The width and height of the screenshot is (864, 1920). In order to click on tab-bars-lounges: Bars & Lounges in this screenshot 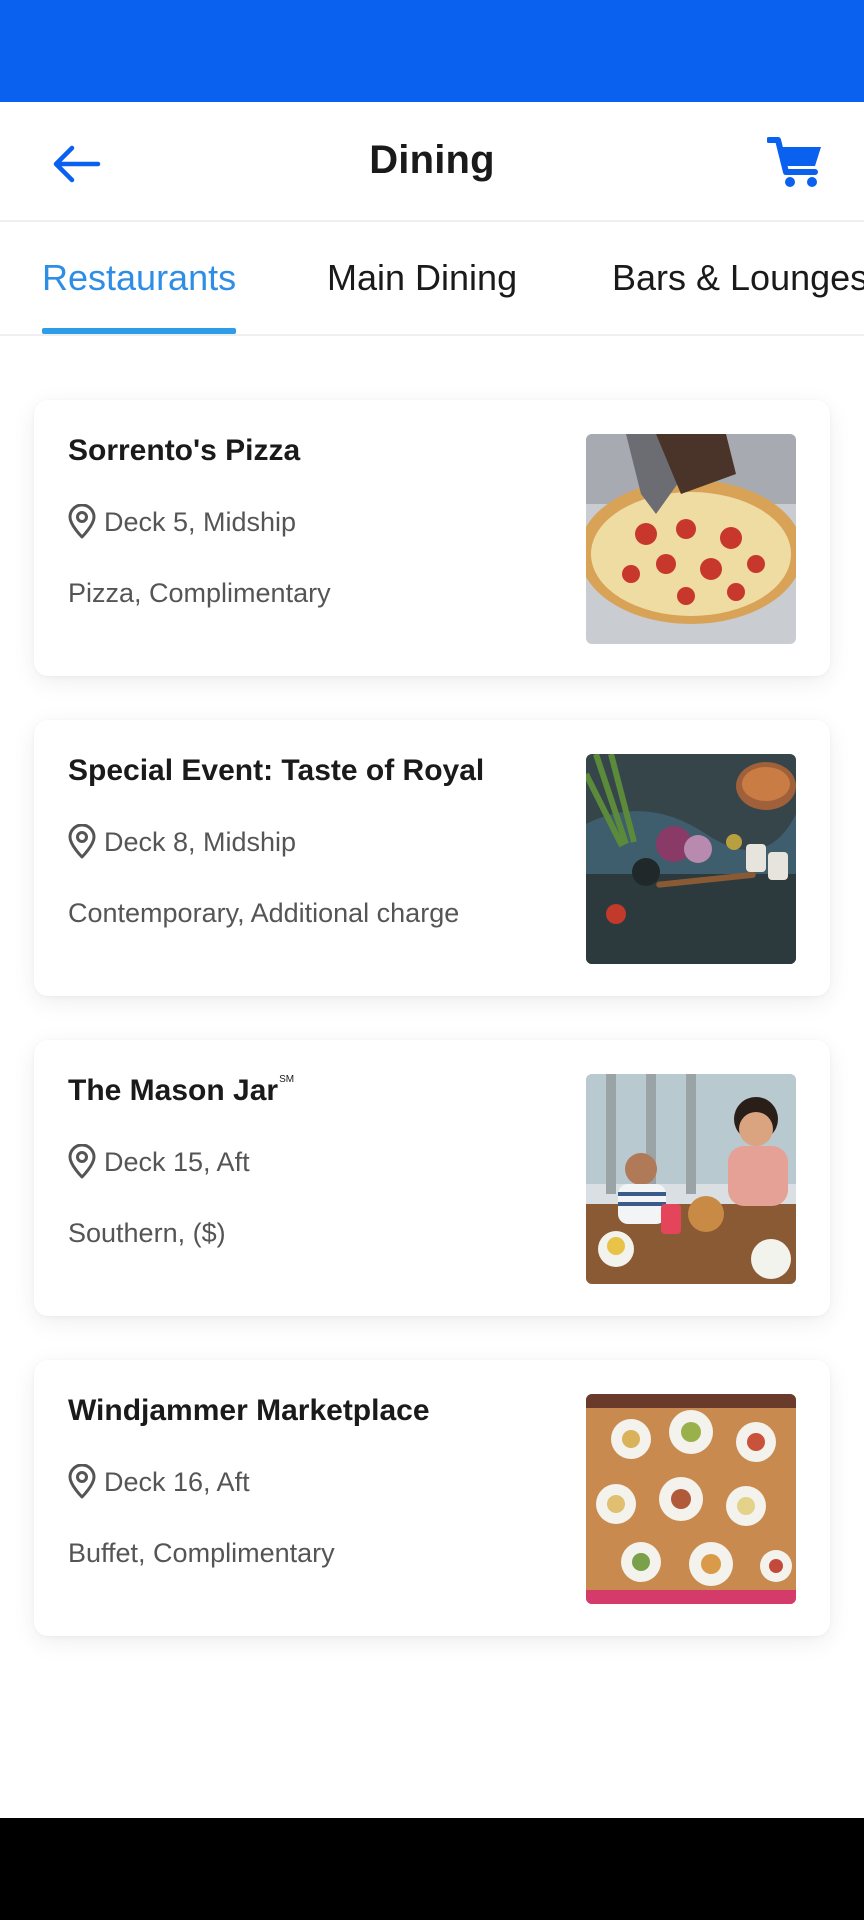, I will do `click(738, 278)`.